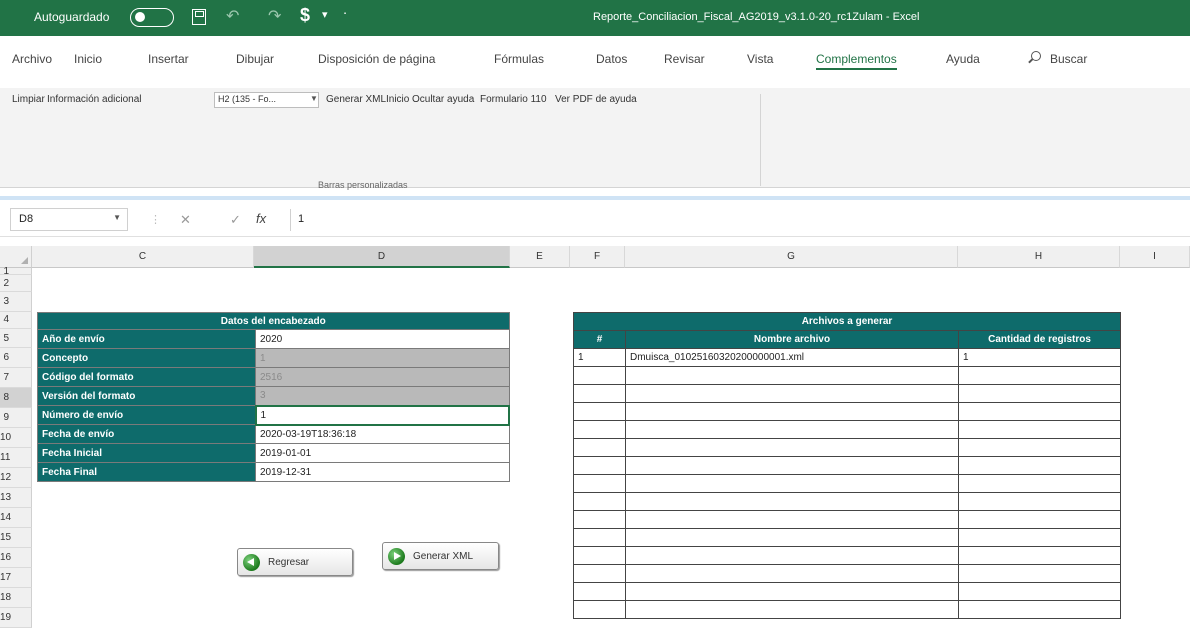 The width and height of the screenshot is (1190, 641). What do you see at coordinates (16, 398) in the screenshot?
I see `row-header: 8` at bounding box center [16, 398].